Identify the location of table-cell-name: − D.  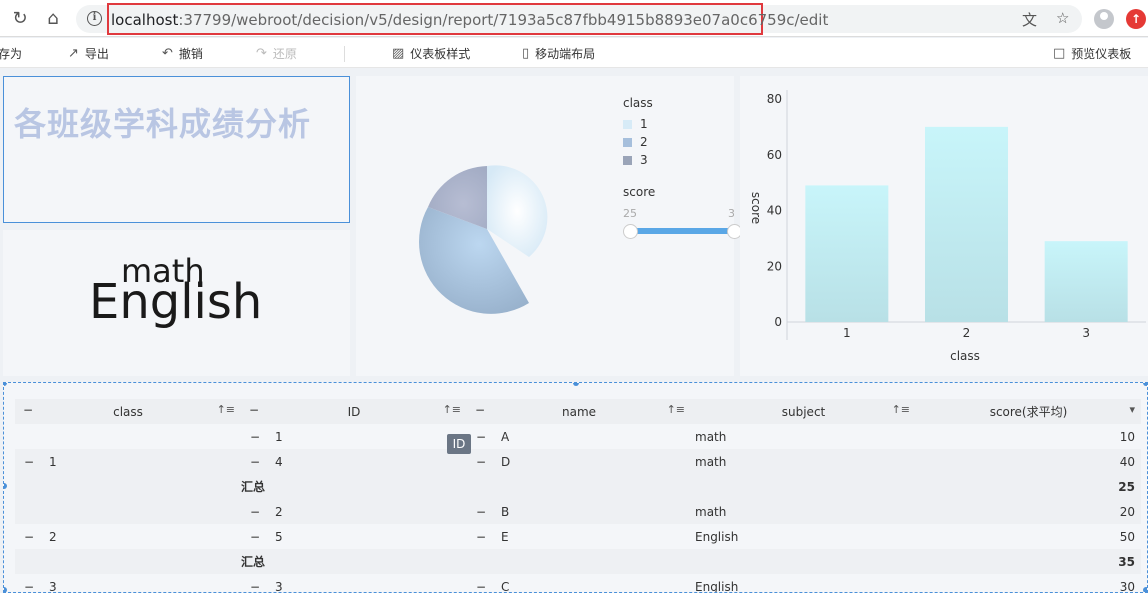
(579, 461).